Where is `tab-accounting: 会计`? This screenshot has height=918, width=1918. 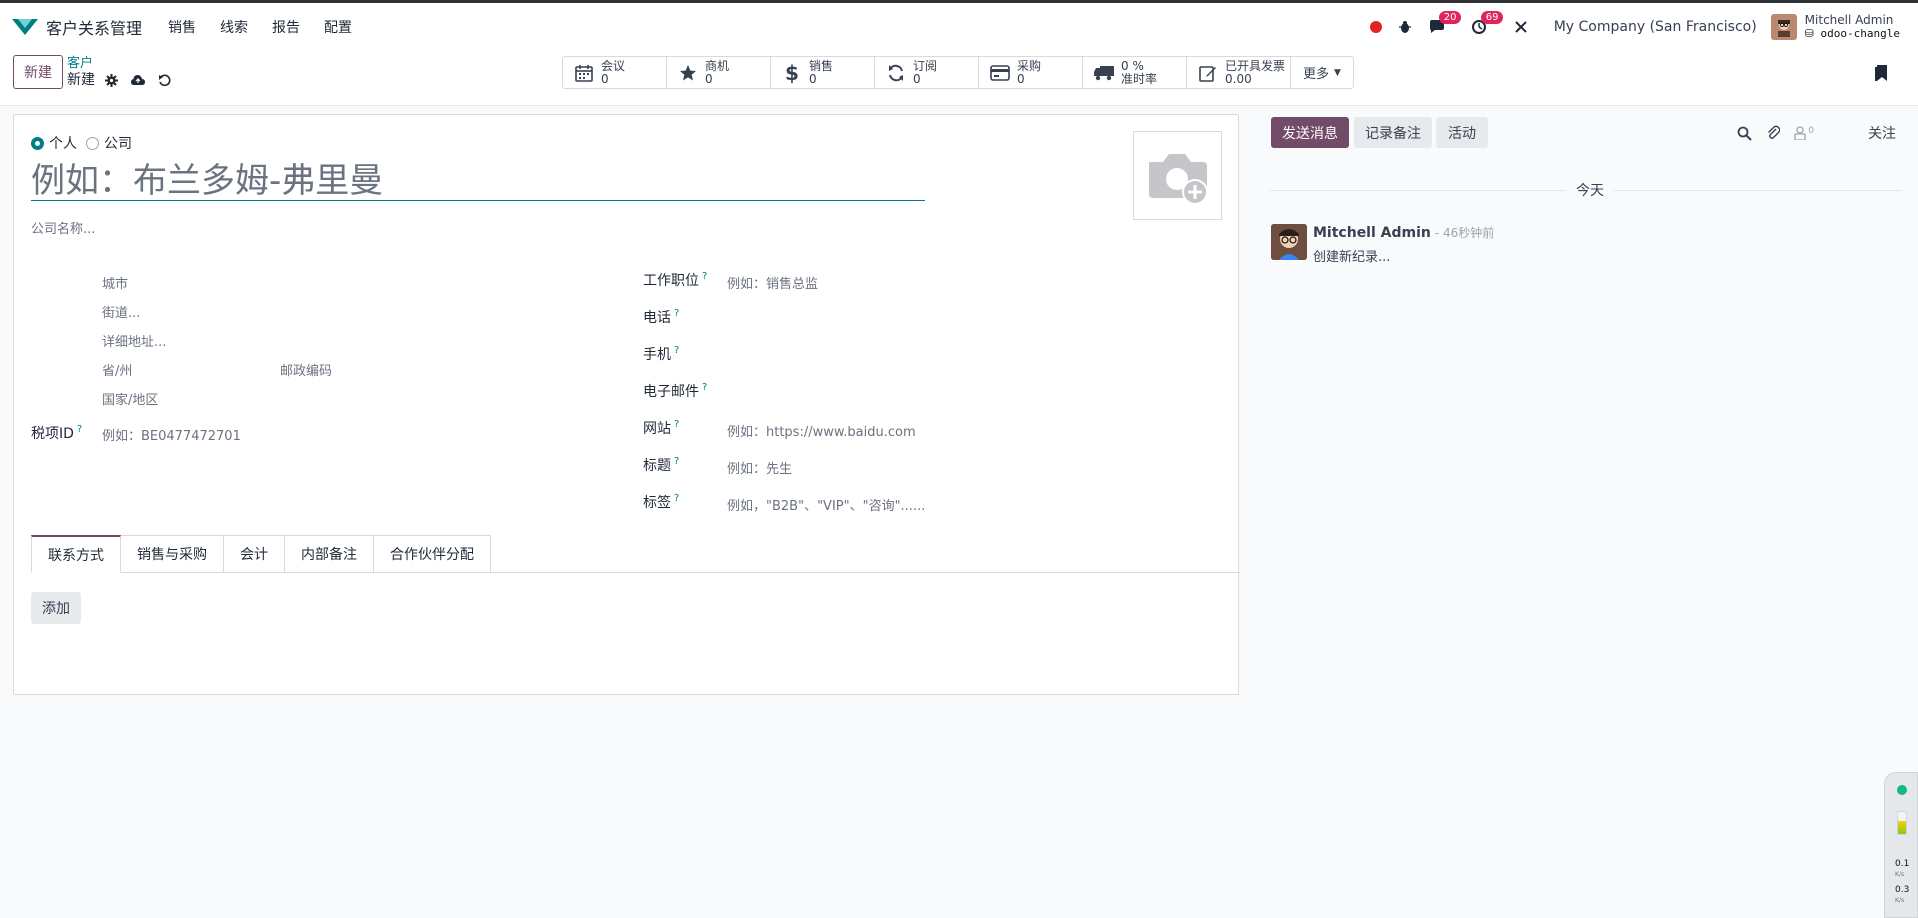
tab-accounting: 会计 is located at coordinates (254, 554).